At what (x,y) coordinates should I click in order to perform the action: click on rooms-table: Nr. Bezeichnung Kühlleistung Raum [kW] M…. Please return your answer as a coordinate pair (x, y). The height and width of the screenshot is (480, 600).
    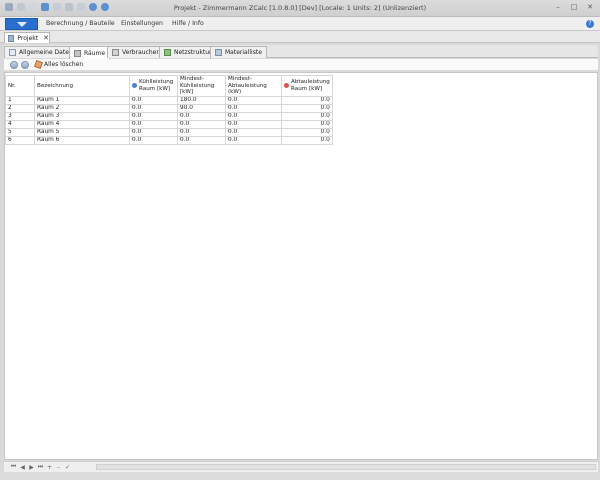
    Looking at the image, I should click on (169, 110).